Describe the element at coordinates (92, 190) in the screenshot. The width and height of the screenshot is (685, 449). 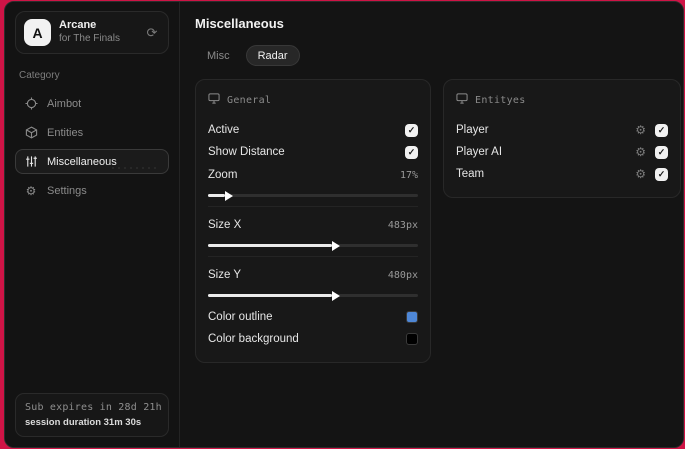
I see `sidebar-item-settings: ⚙ Settings` at that location.